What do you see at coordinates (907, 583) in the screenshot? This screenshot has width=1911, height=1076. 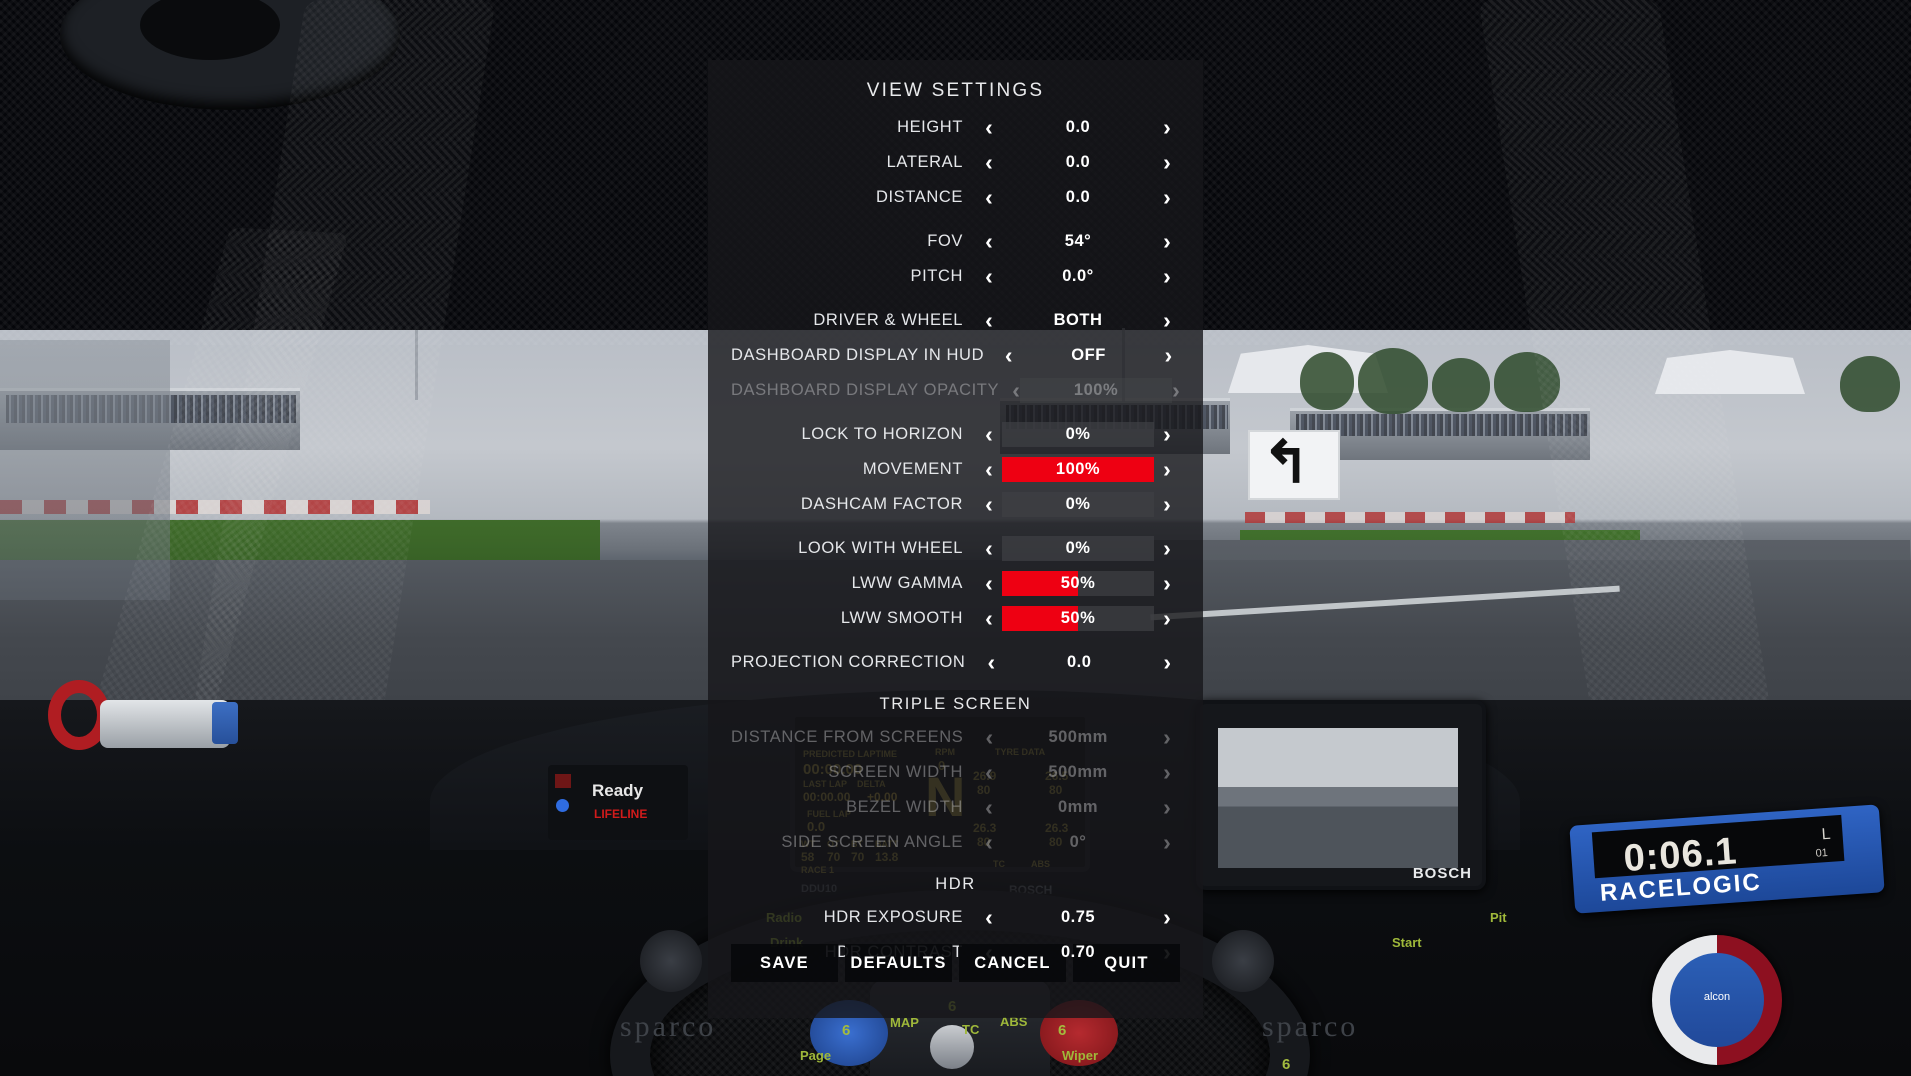 I see `setting-label: LWW GAMMA` at bounding box center [907, 583].